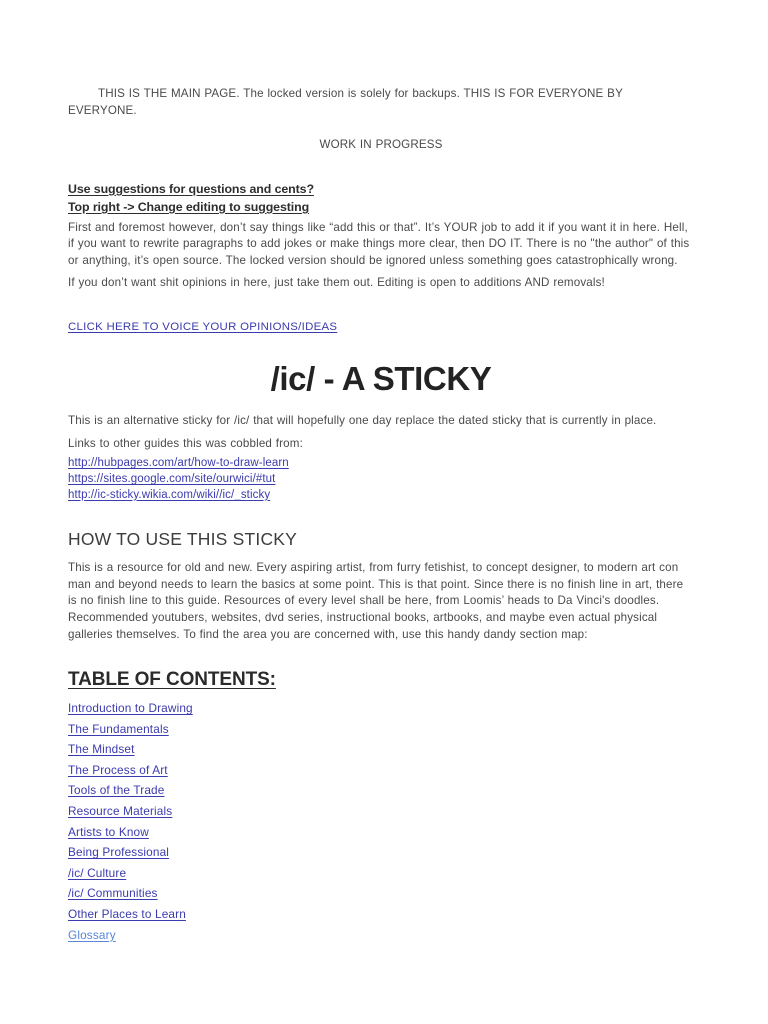 The height and width of the screenshot is (1024, 768). What do you see at coordinates (172, 680) in the screenshot?
I see `table-of-contents-heading-label: TABLE OF CONTENTS:` at bounding box center [172, 680].